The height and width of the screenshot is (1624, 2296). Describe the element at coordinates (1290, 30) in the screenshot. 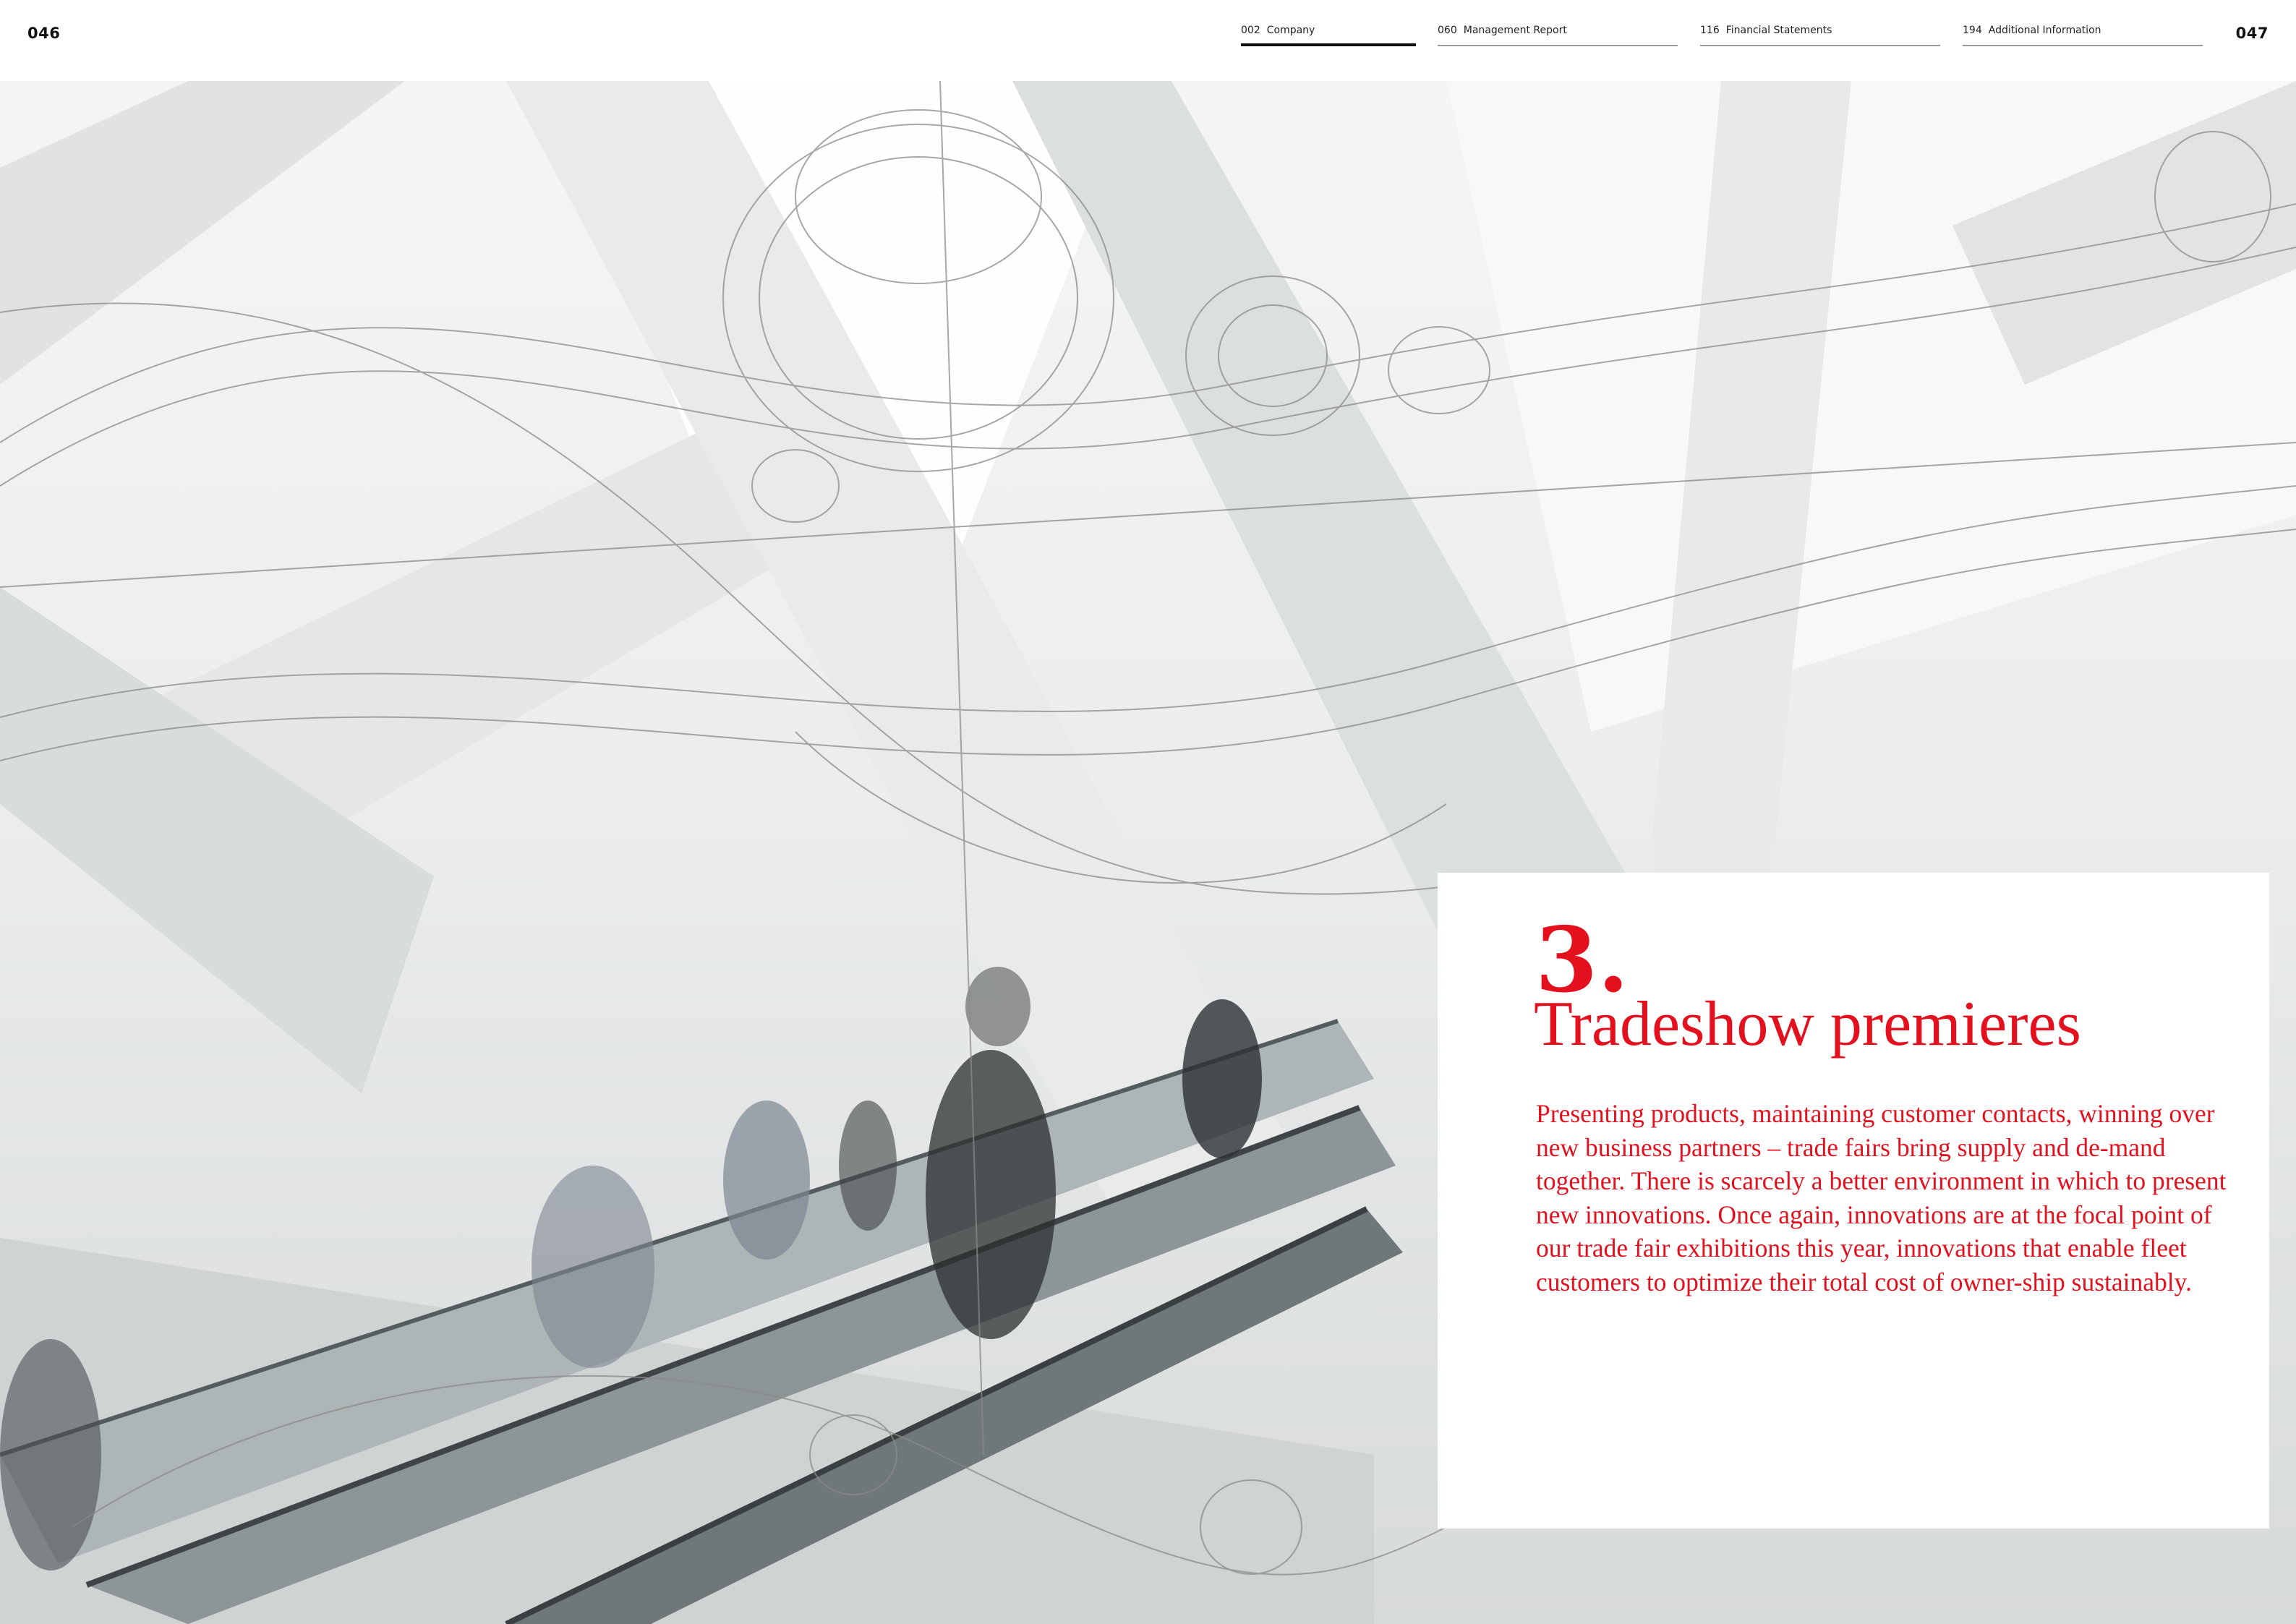

I see `tab-label: Company` at that location.